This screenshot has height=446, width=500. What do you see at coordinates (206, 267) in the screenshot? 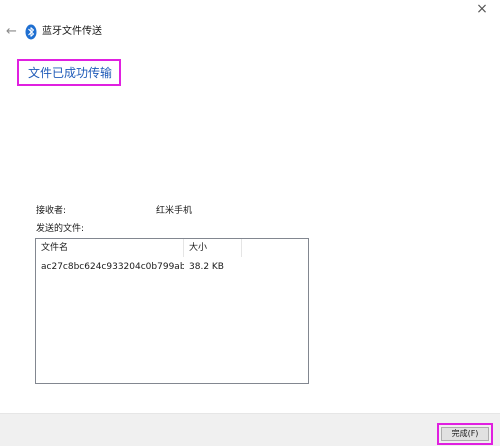
I see `file-size-cell: 38.2 KB` at bounding box center [206, 267].